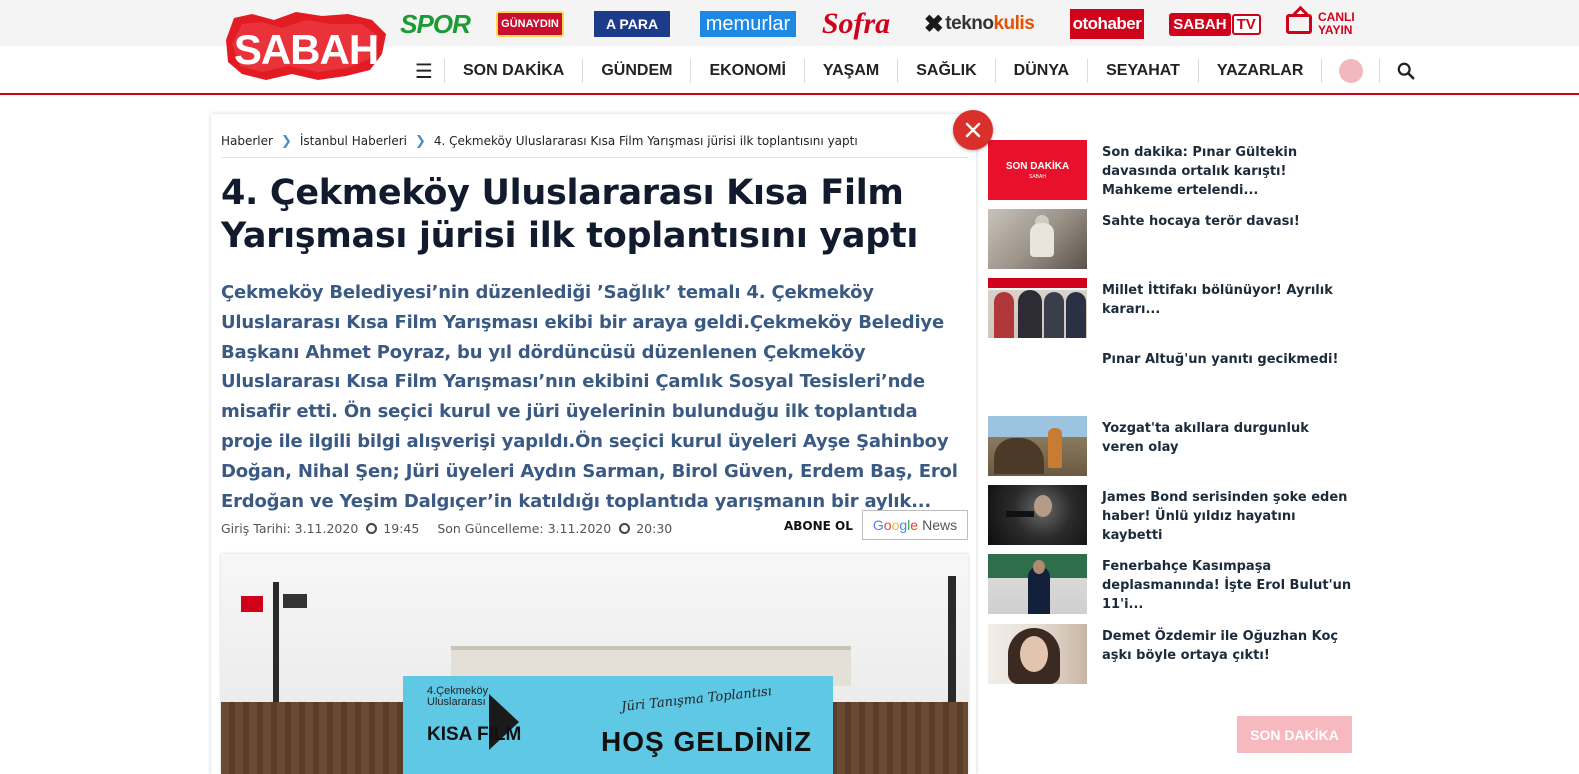  I want to click on photo-banner-right: Jüri Tanışma Toplantısı HOŞ GELDİNİZ, so click(715, 725).